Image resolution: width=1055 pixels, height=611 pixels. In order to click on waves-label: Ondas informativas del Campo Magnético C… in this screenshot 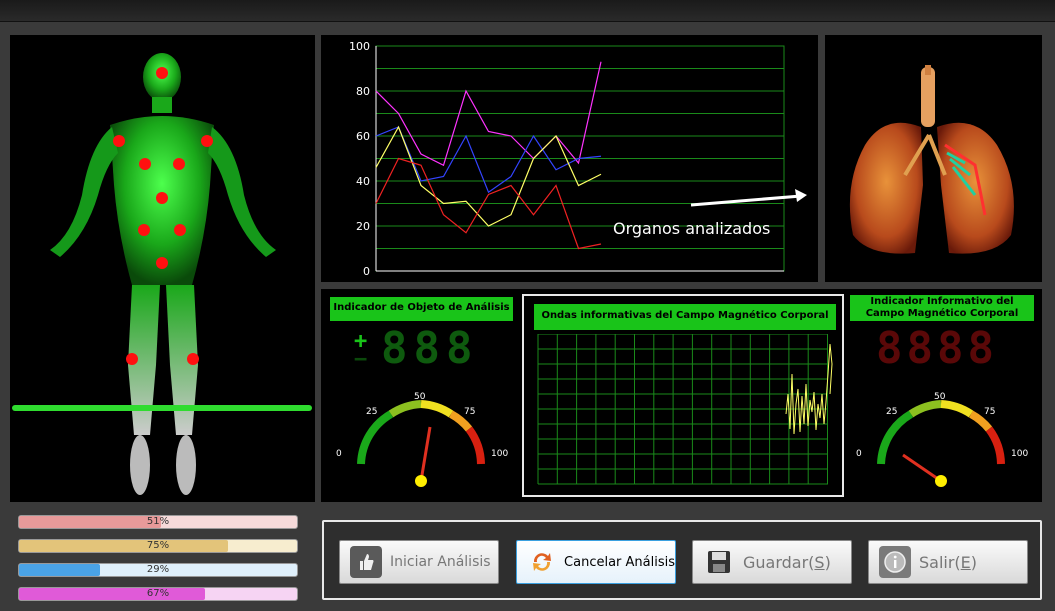, I will do `click(685, 317)`.